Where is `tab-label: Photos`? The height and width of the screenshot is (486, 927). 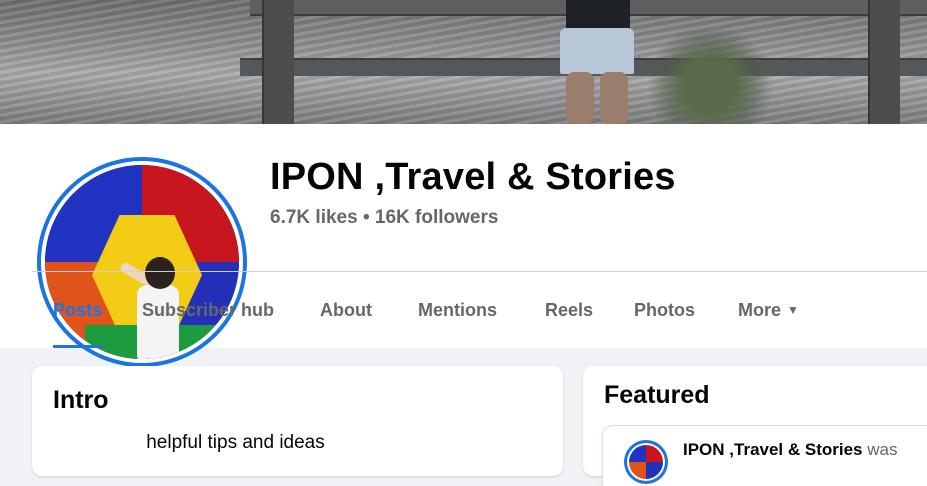 tab-label: Photos is located at coordinates (664, 310).